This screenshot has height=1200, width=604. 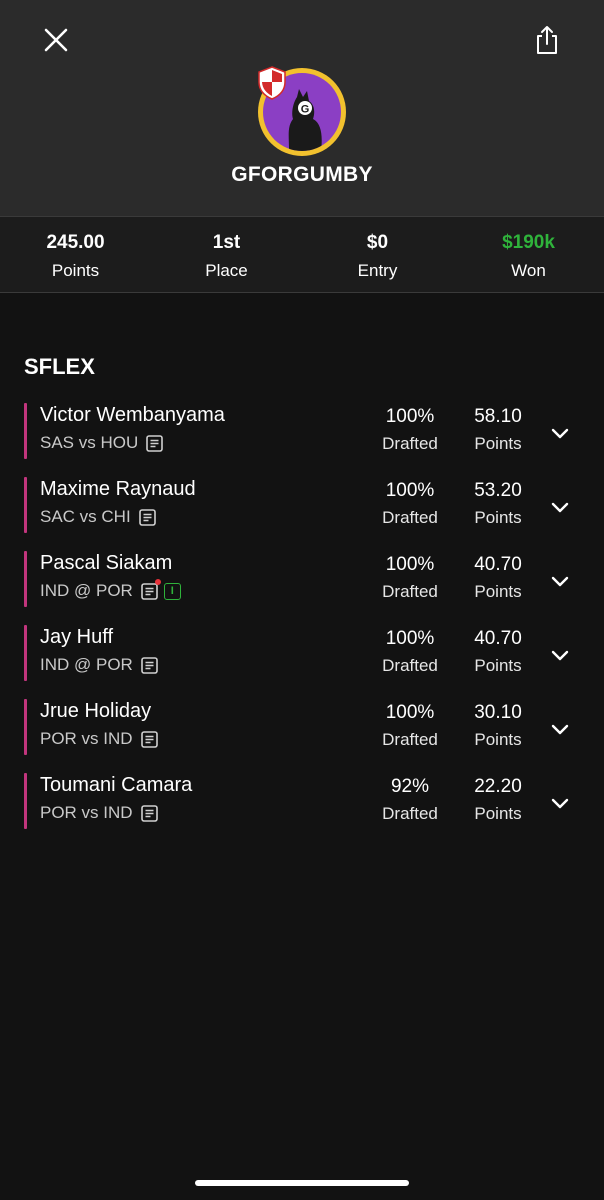 I want to click on drafted-pct: 92%, so click(x=410, y=786).